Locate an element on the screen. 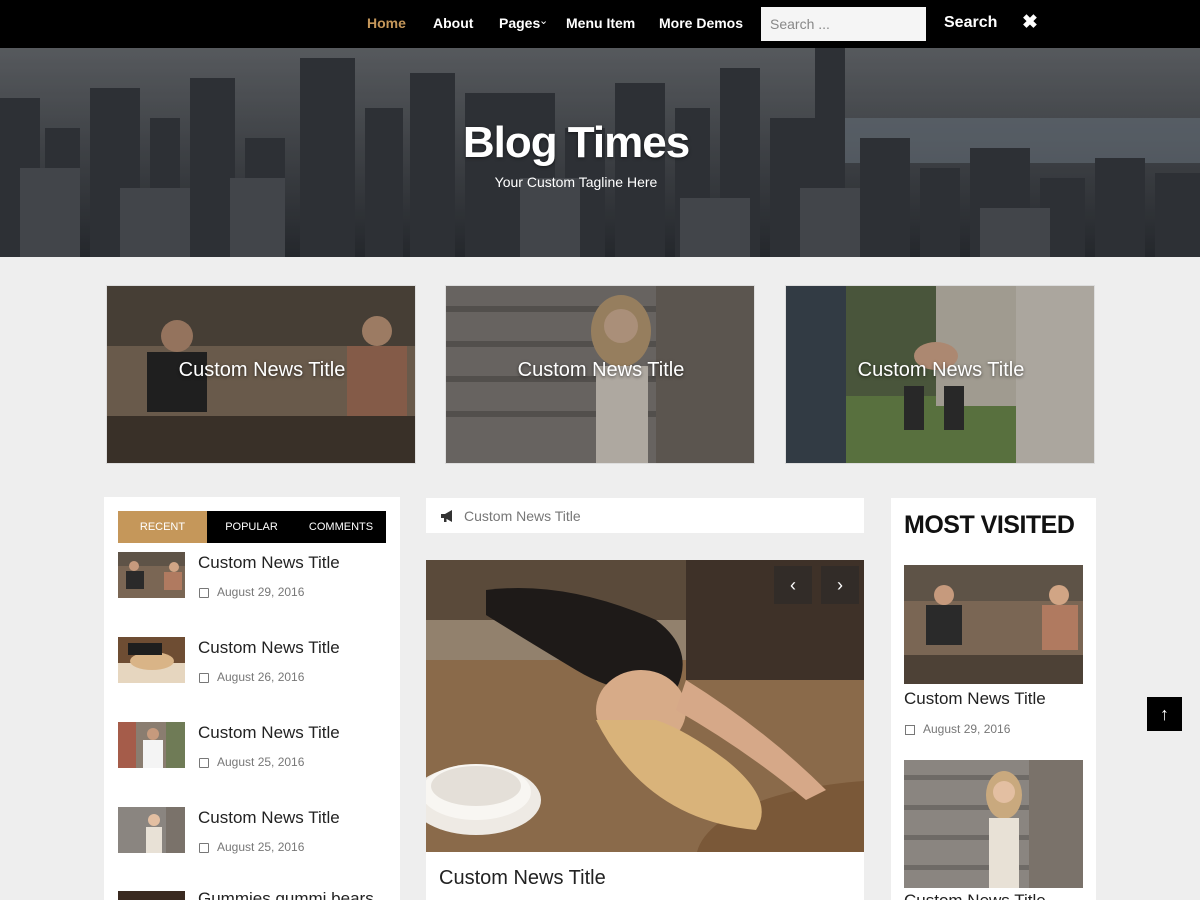 This screenshot has width=1200, height=900. nav-item-about: About is located at coordinates (453, 23).